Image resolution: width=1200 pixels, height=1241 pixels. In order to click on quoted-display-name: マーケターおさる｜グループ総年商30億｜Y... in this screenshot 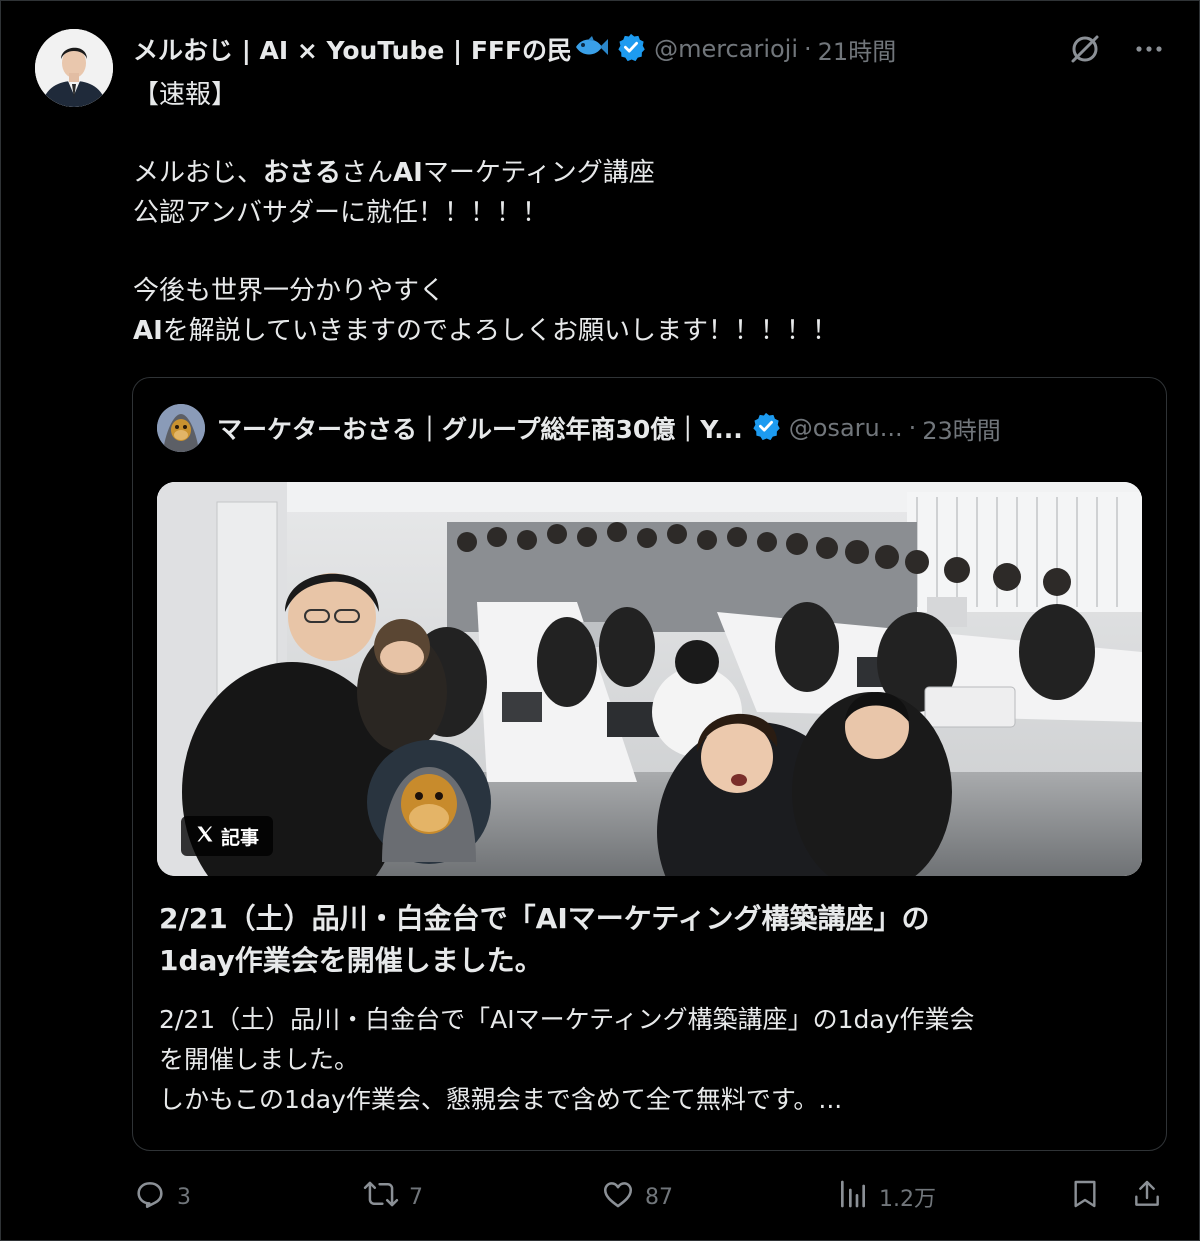, I will do `click(480, 428)`.